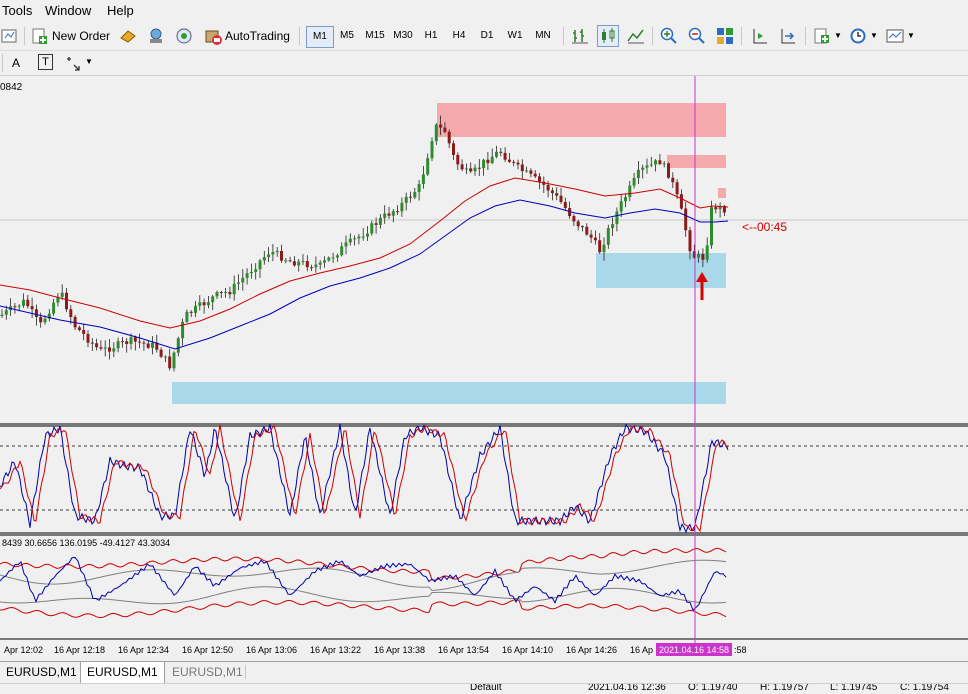 The width and height of the screenshot is (968, 694). Describe the element at coordinates (10, 36) in the screenshot. I see `profiles-icon` at that location.